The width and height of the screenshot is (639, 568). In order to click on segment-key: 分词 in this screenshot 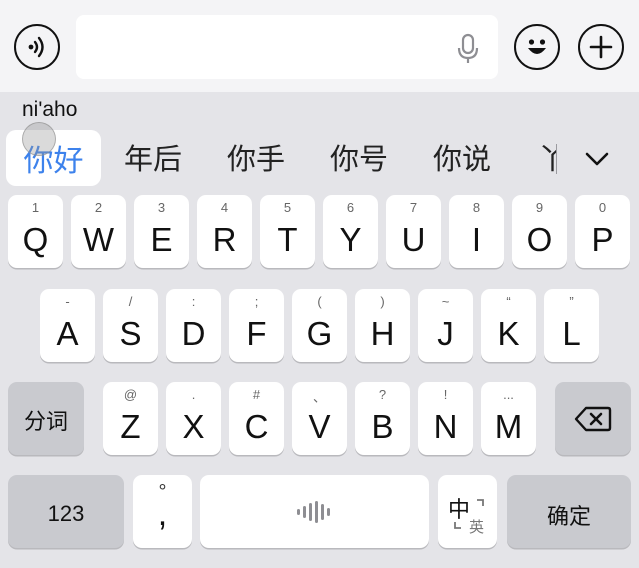, I will do `click(46, 418)`.